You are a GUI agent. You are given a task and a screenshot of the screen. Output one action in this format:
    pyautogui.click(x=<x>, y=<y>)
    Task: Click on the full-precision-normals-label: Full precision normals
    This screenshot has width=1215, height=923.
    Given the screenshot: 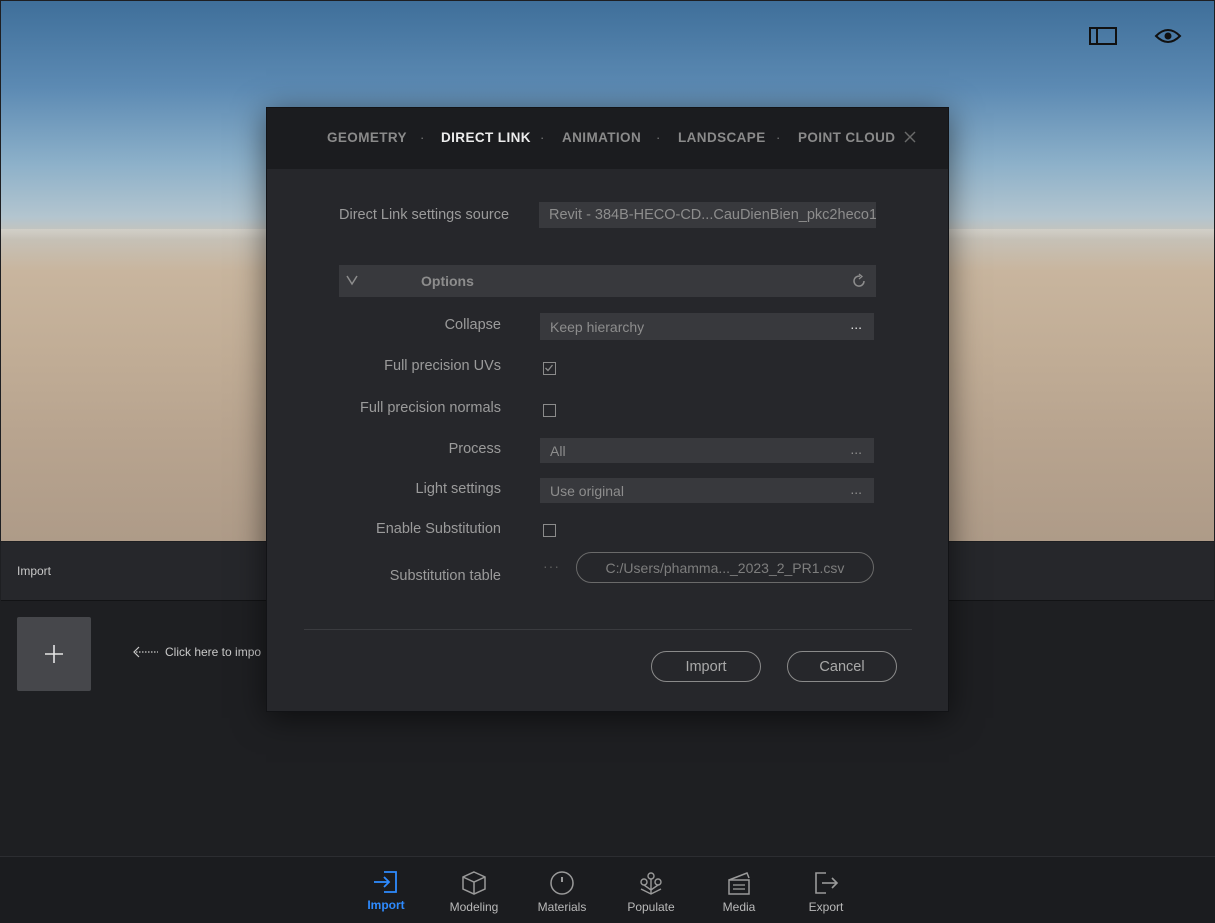 What is the action you would take?
    pyautogui.click(x=430, y=408)
    